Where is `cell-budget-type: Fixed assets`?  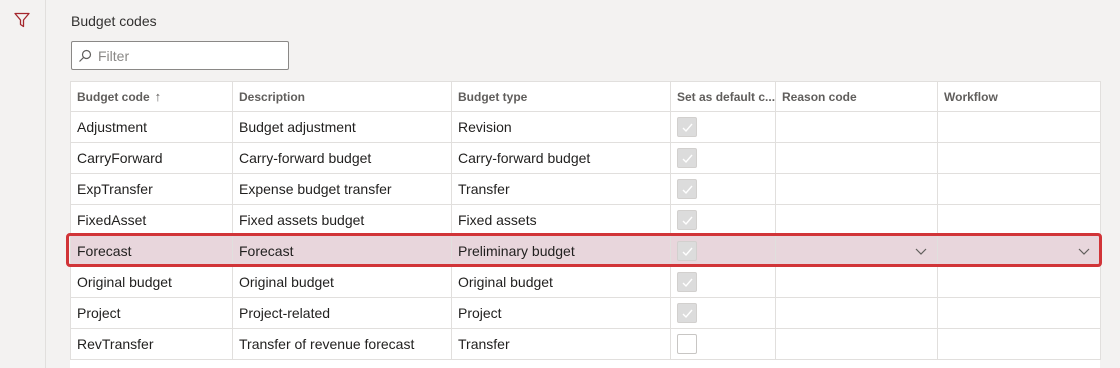
cell-budget-type: Fixed assets is located at coordinates (561, 220).